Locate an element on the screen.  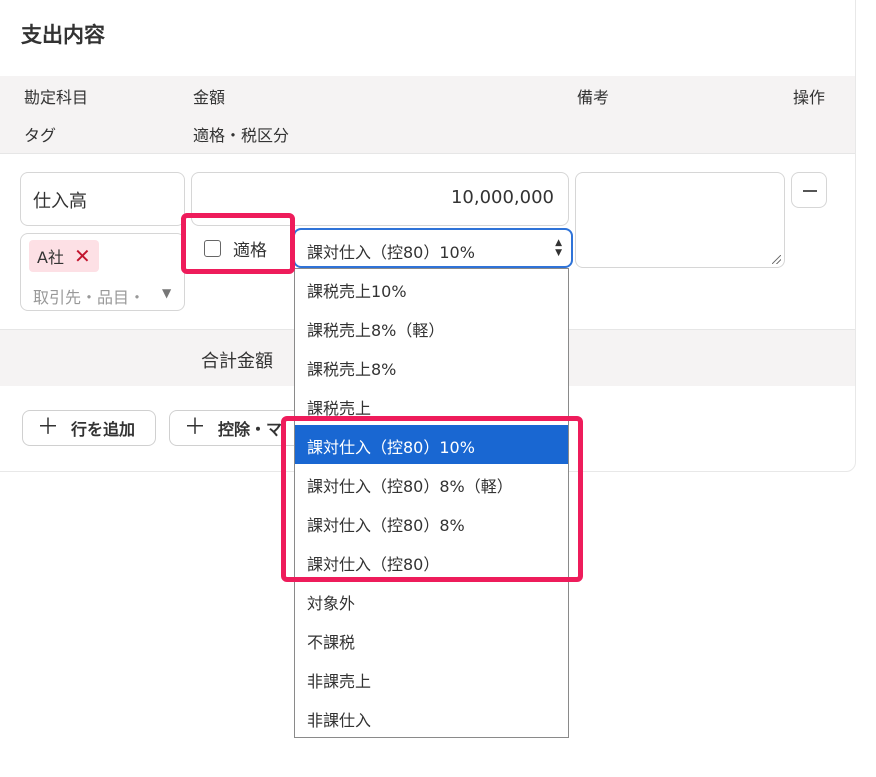
resize-grip-icon is located at coordinates (776, 259).